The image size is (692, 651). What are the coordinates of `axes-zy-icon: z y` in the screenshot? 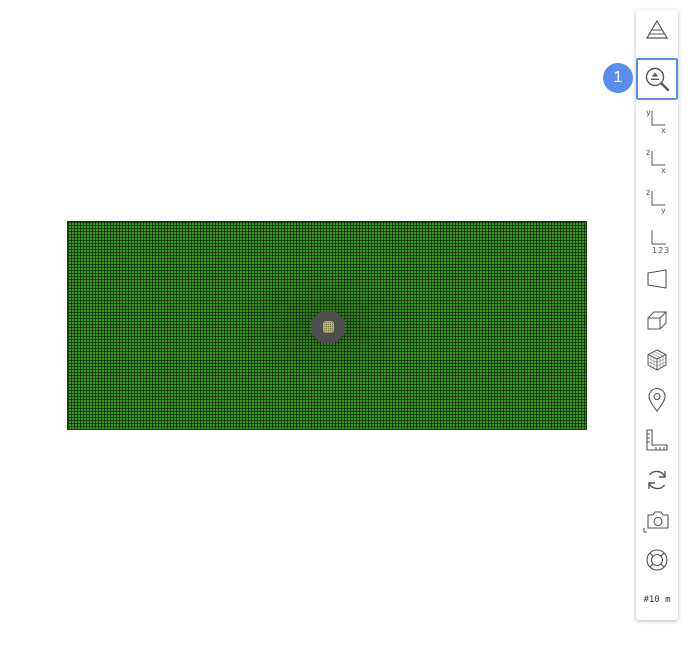 It's located at (656, 201).